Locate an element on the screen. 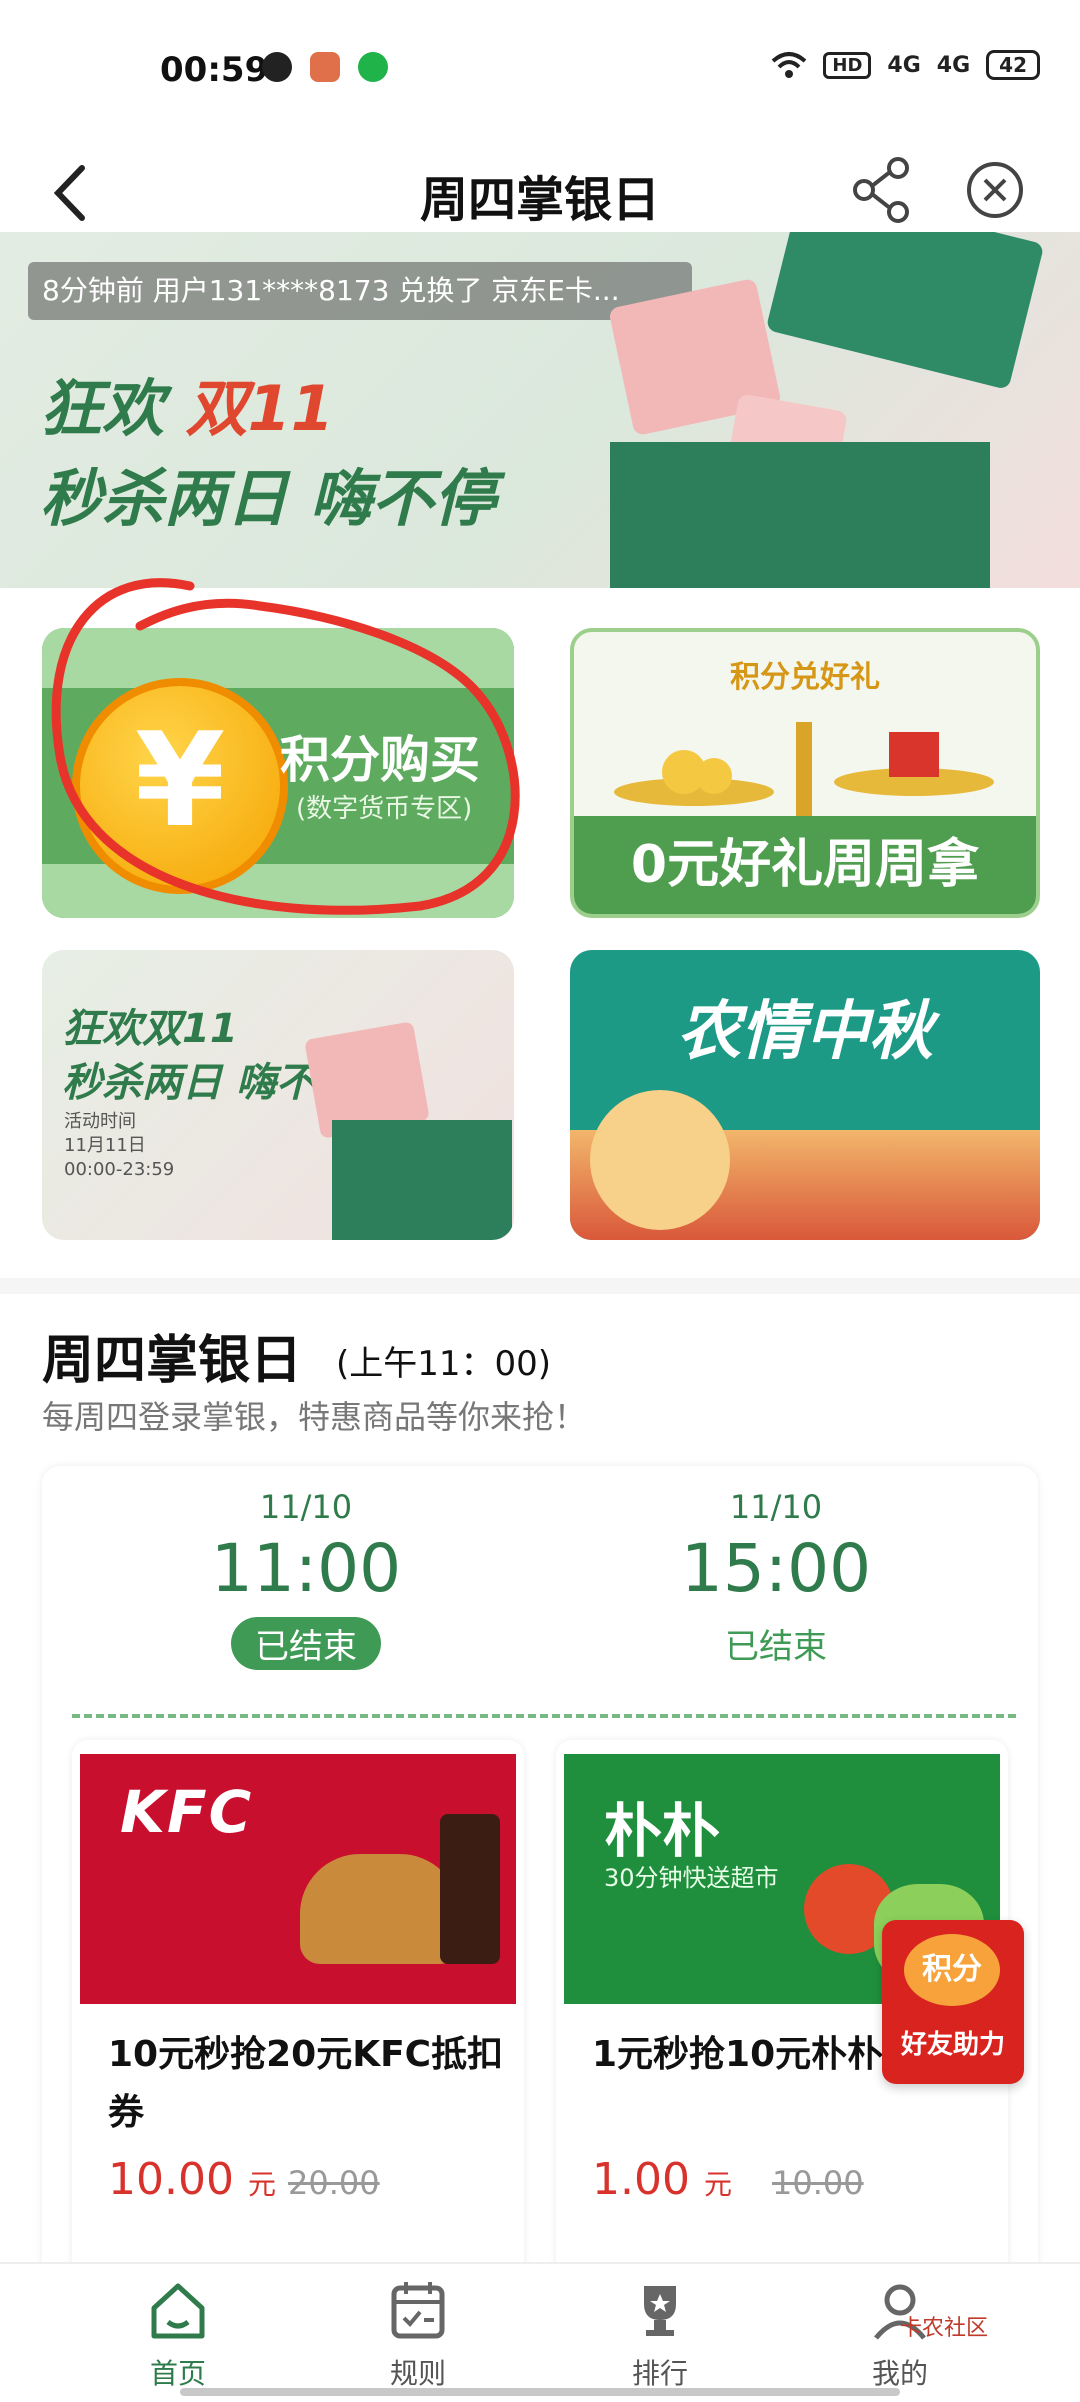  section-divider is located at coordinates (540, 1286).